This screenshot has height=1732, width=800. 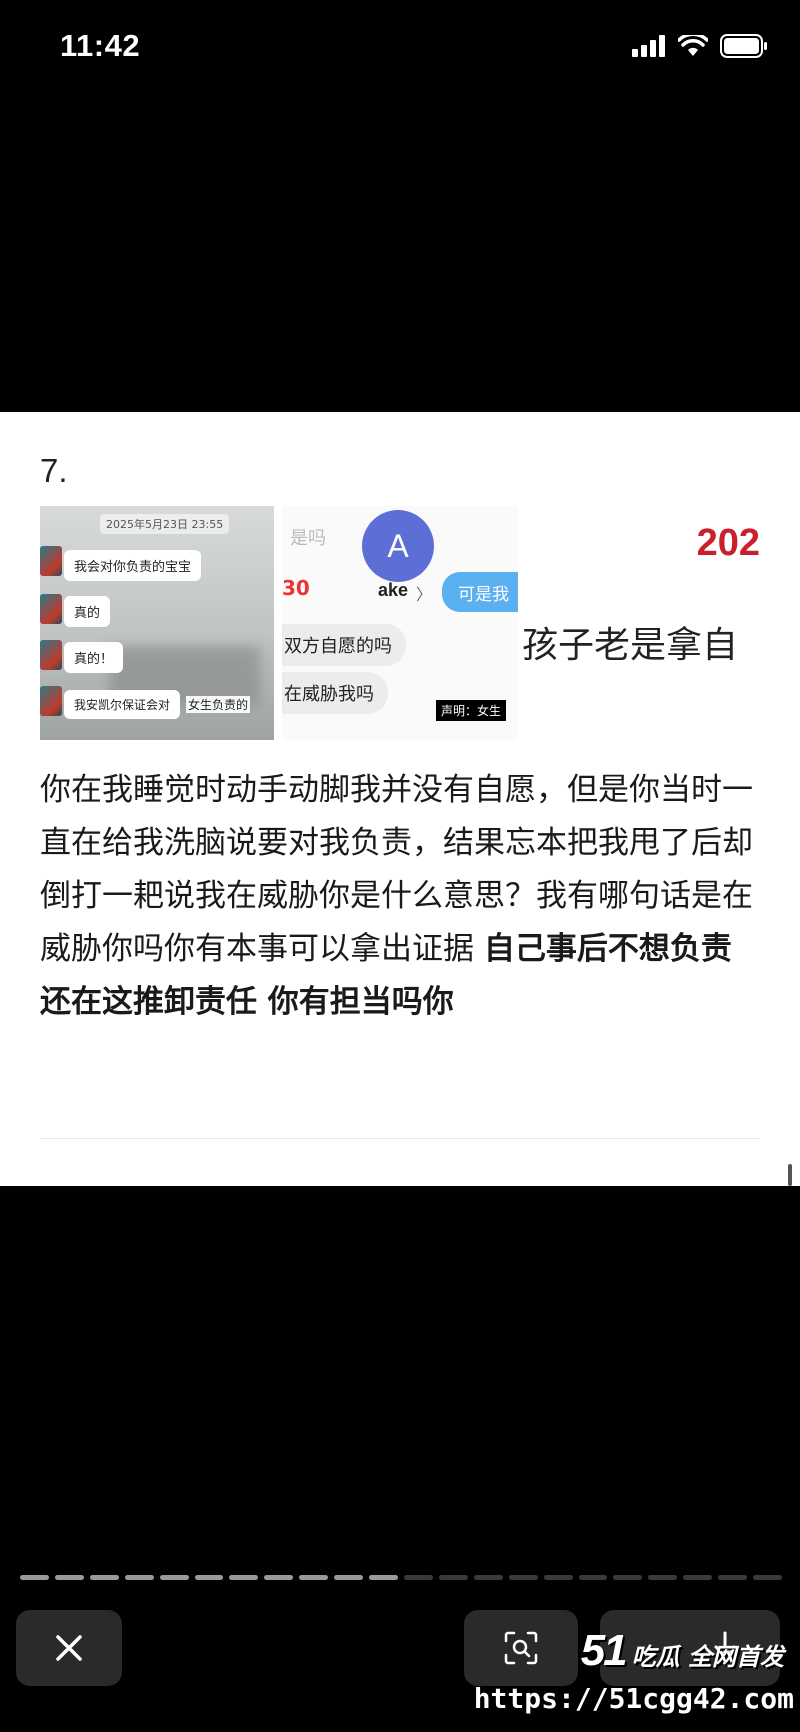 What do you see at coordinates (296, 588) in the screenshot?
I see `red-number: 30` at bounding box center [296, 588].